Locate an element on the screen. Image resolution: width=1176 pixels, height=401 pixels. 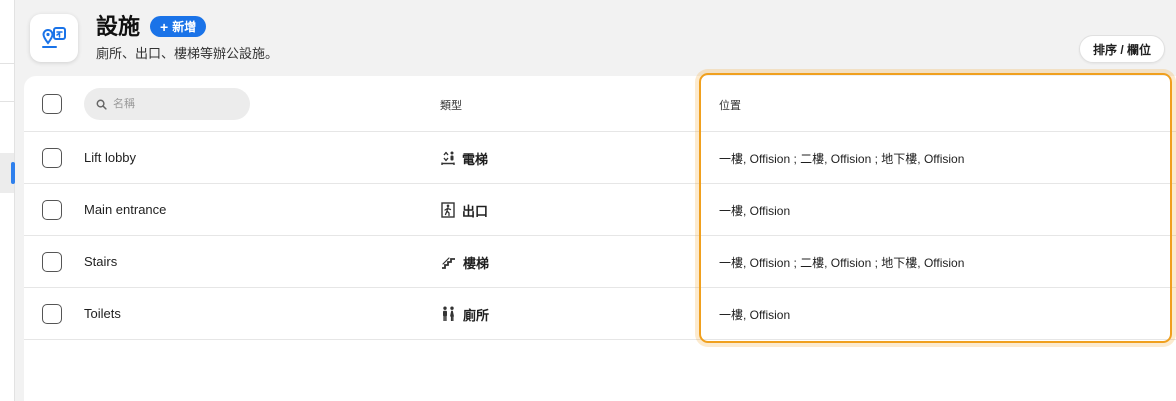
left-nav-rail is located at coordinates (7, 200).